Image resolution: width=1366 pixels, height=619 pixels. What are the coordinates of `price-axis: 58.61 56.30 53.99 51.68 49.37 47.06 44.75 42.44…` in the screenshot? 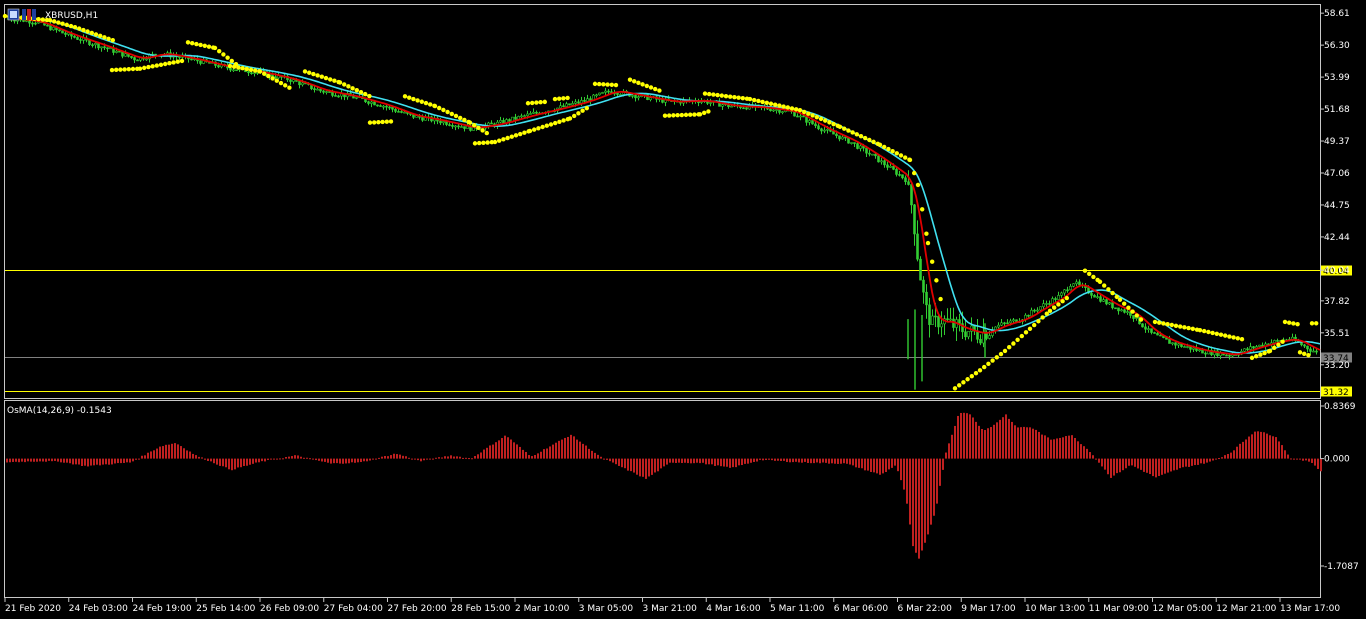 It's located at (1335, 190).